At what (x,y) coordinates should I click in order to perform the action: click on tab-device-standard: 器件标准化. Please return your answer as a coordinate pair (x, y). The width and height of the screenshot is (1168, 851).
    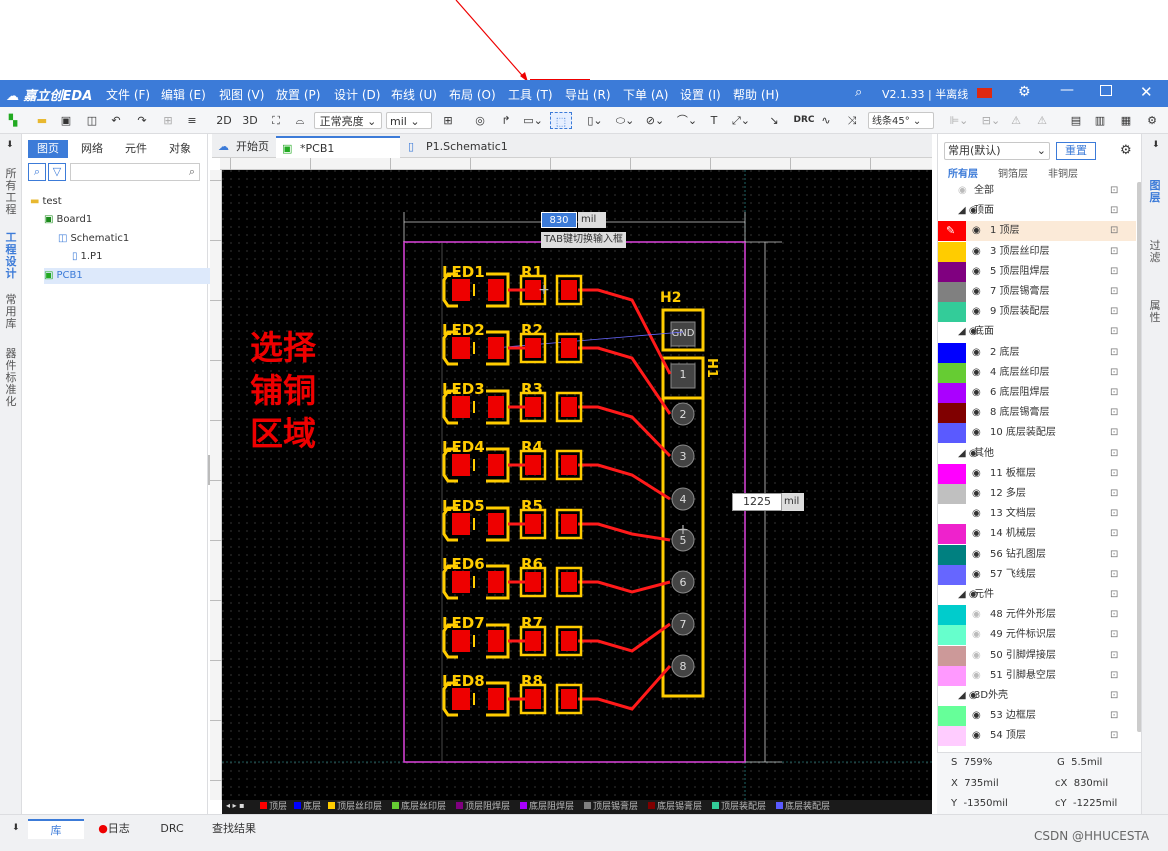
    Looking at the image, I should click on (11, 378).